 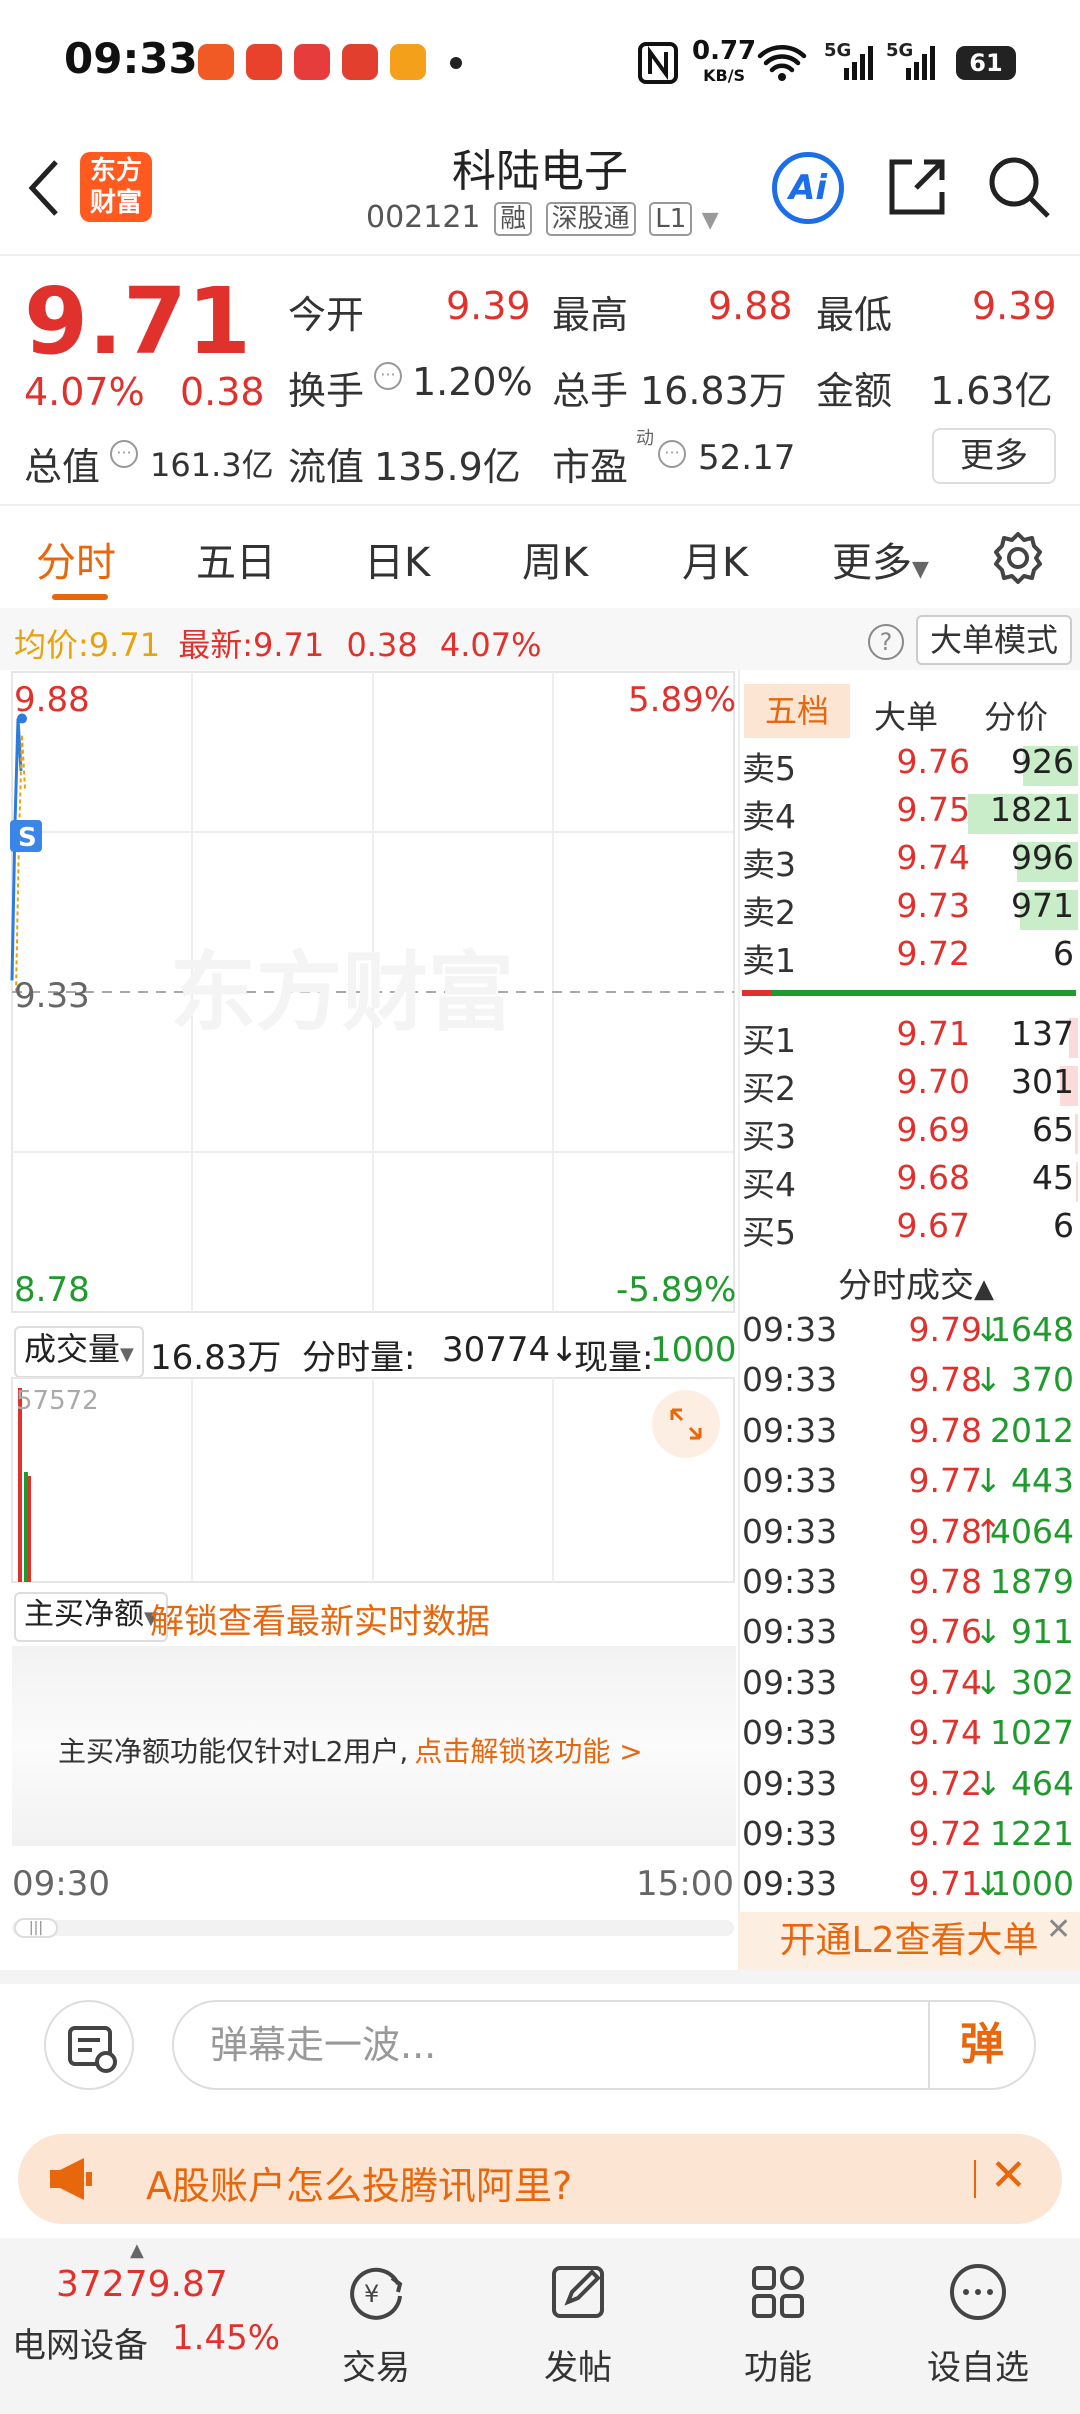 I want to click on bids-row: 买3 9.69 65, so click(x=910, y=1134).